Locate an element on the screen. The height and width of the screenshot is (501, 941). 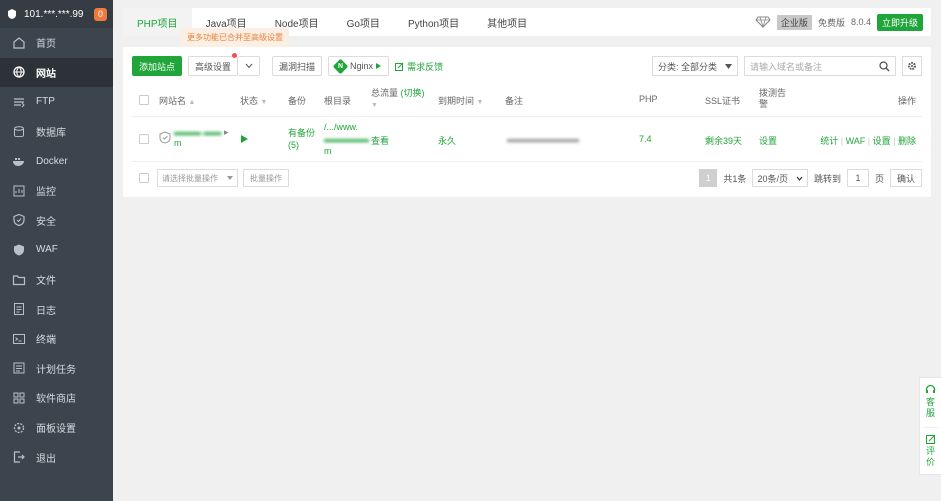
note-field: ▬▬▬▬▬▬▬▬ is located at coordinates (543, 139).